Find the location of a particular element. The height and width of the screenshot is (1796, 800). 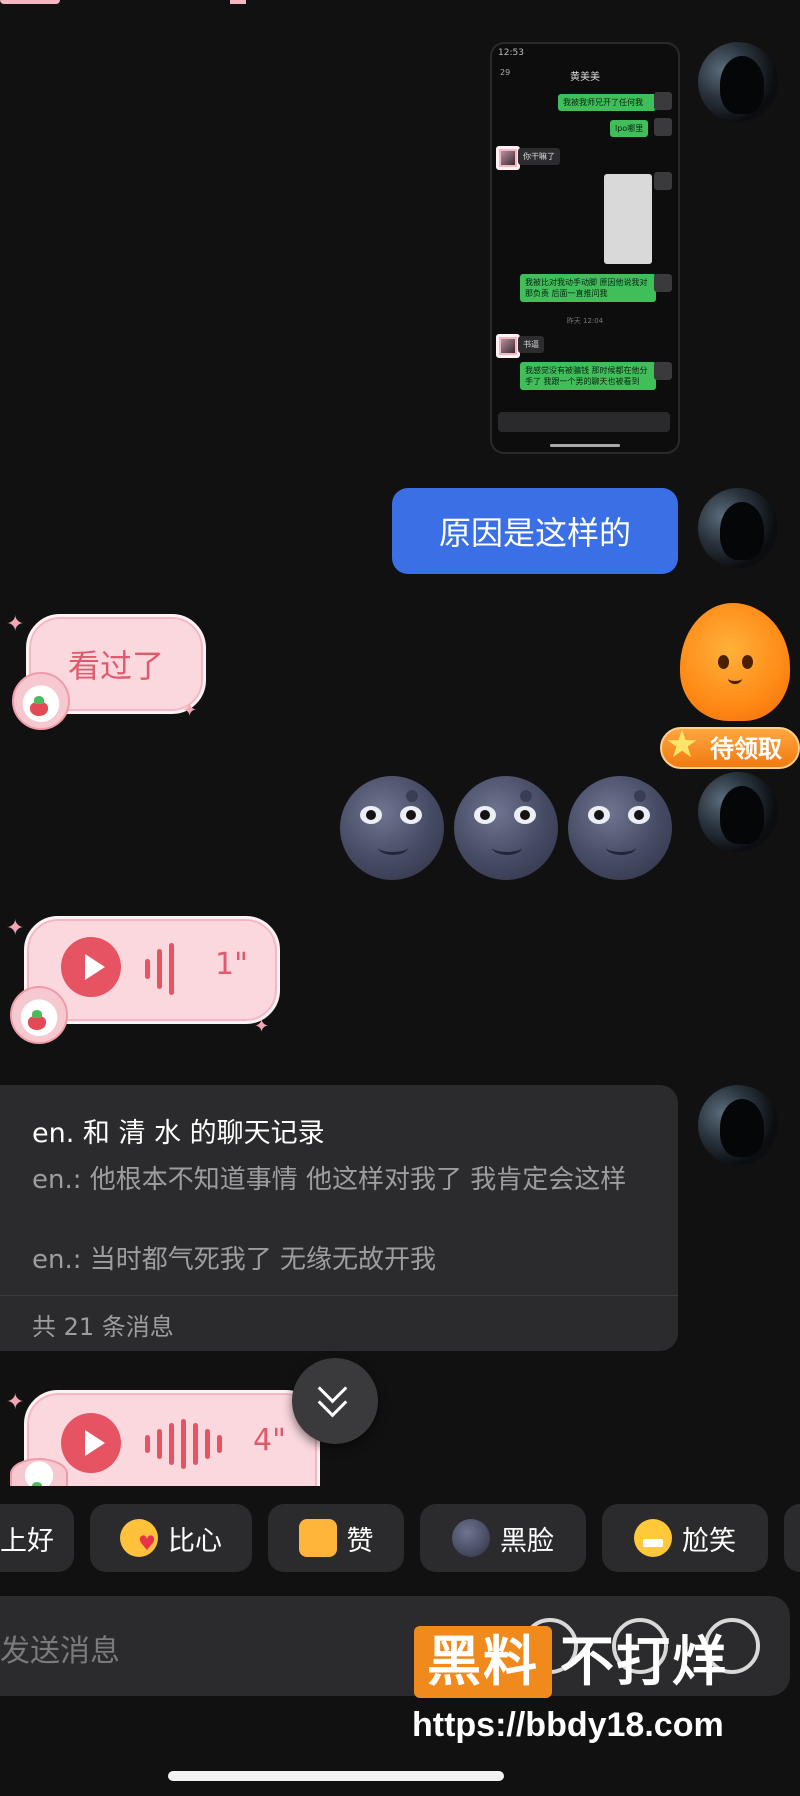

mascot-mouth is located at coordinates (735, 678).